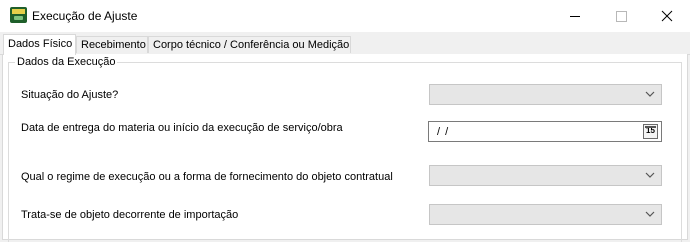  Describe the element at coordinates (70, 95) in the screenshot. I see `situacao-label: Situação do Ajuste?` at that location.